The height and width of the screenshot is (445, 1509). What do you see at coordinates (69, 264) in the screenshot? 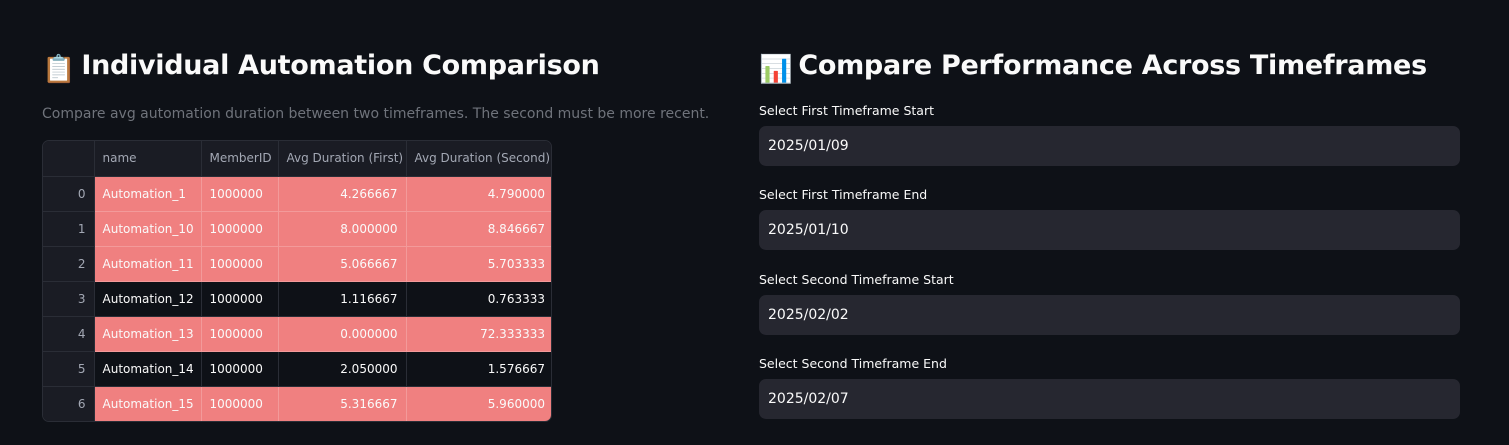
I see `row-index: 2` at bounding box center [69, 264].